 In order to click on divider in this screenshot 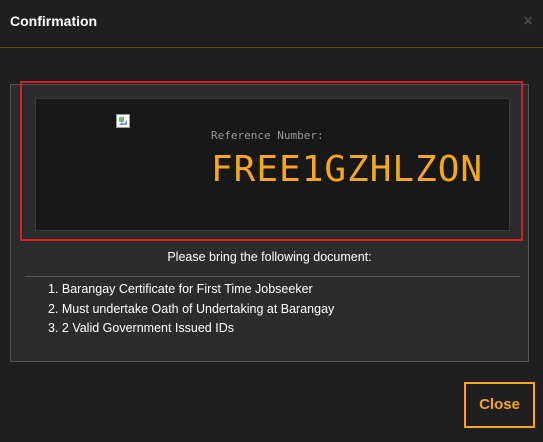, I will do `click(272, 276)`.